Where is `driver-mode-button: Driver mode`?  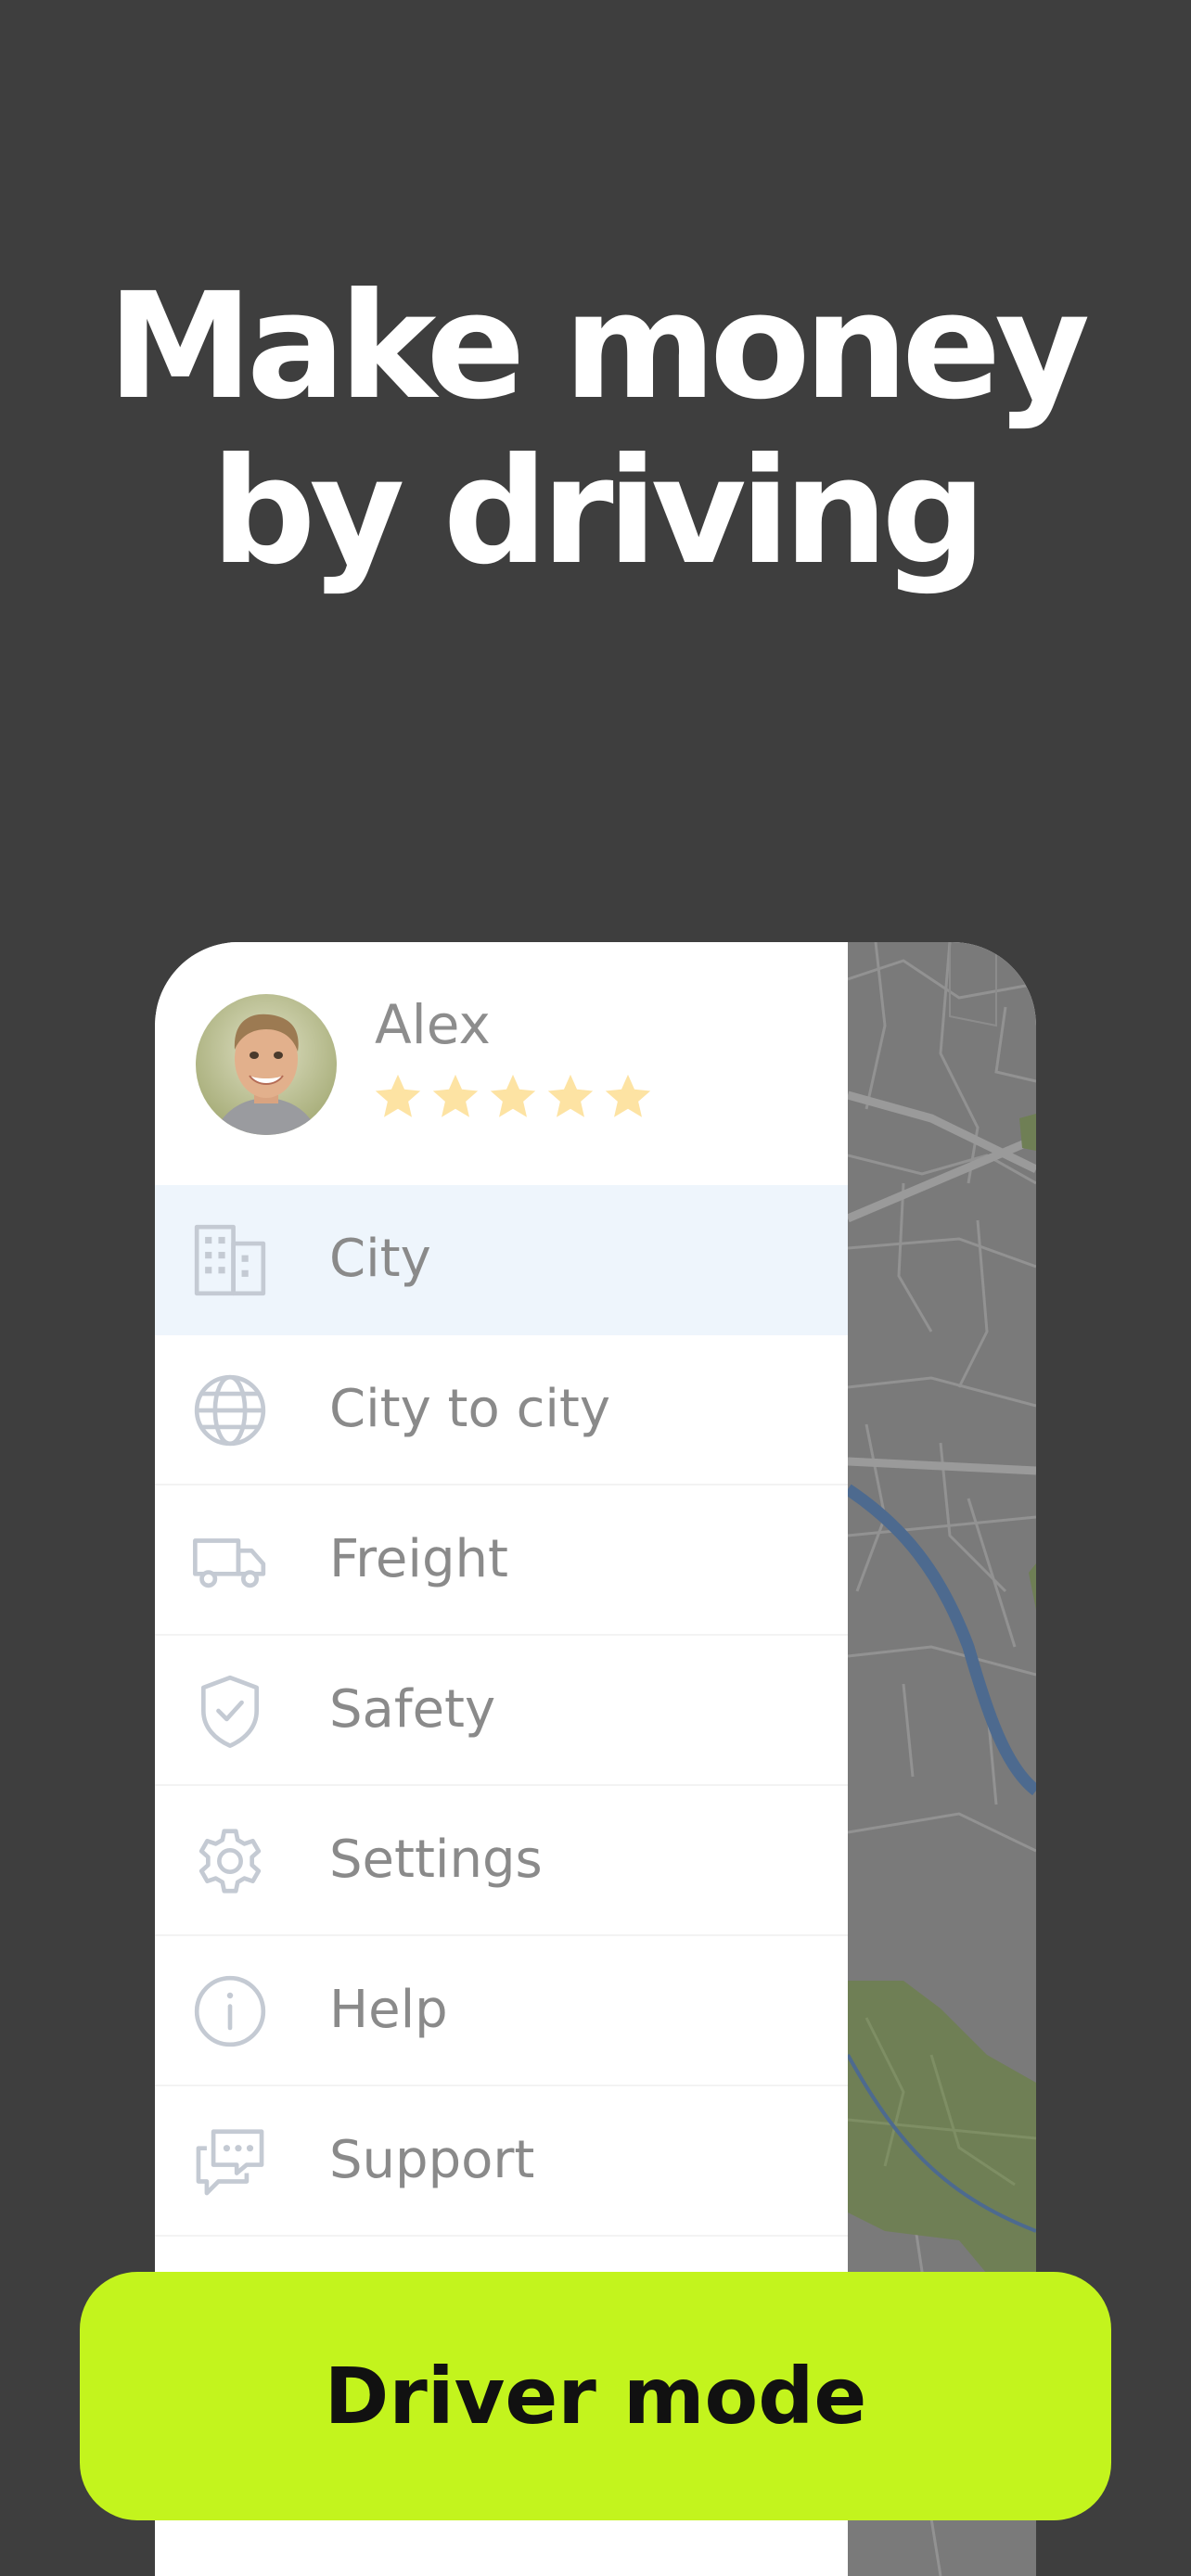 driver-mode-button: Driver mode is located at coordinates (595, 2396).